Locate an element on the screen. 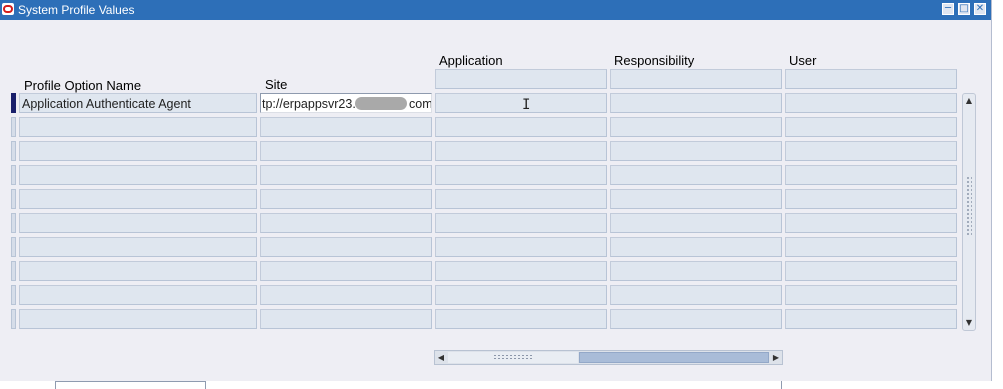 The height and width of the screenshot is (389, 1003). site-value-tail: com is located at coordinates (420, 104).